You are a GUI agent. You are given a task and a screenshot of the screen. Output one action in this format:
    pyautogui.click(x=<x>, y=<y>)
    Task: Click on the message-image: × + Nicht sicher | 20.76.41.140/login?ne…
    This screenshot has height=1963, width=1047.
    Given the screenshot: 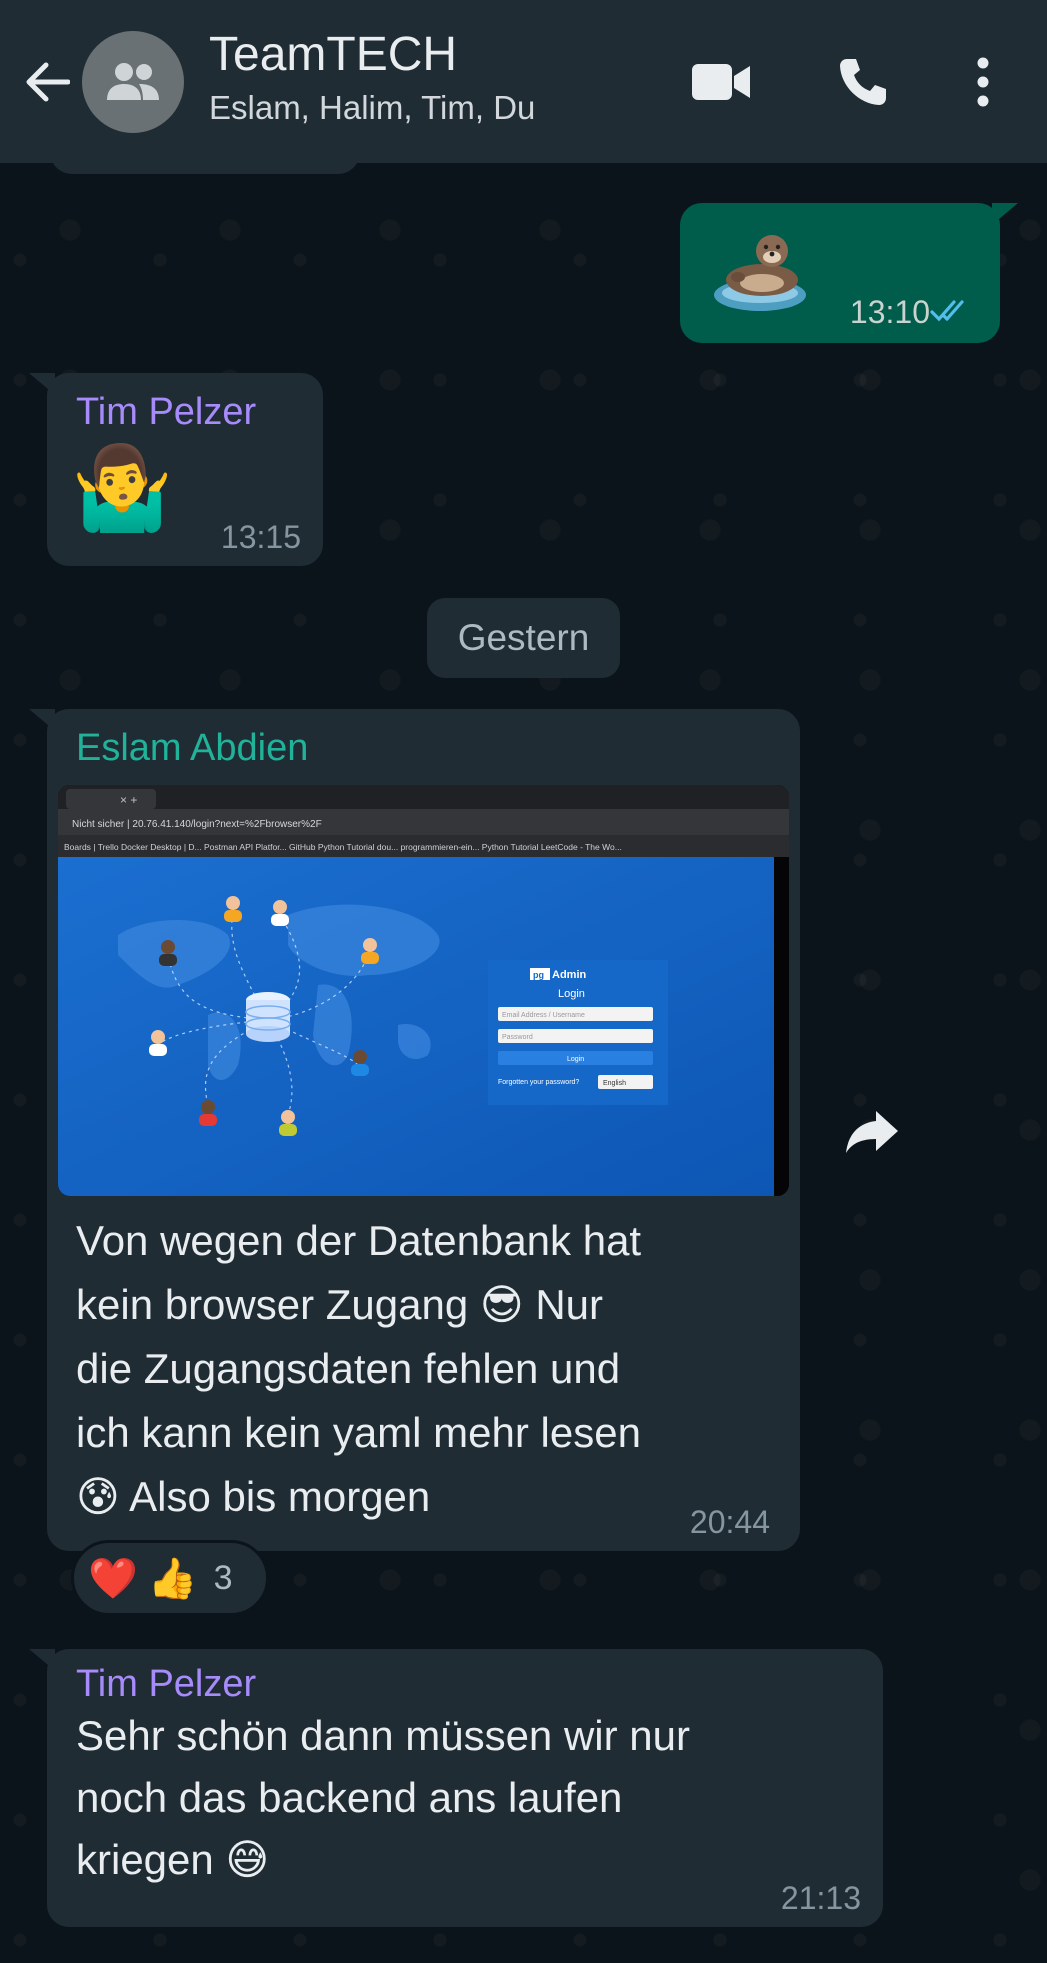 What is the action you would take?
    pyautogui.click(x=423, y=990)
    